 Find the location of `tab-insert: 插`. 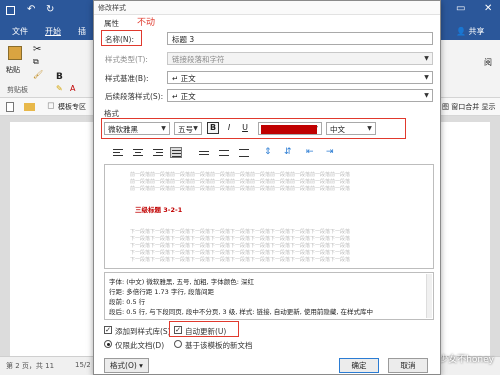

tab-insert: 插 is located at coordinates (82, 31).